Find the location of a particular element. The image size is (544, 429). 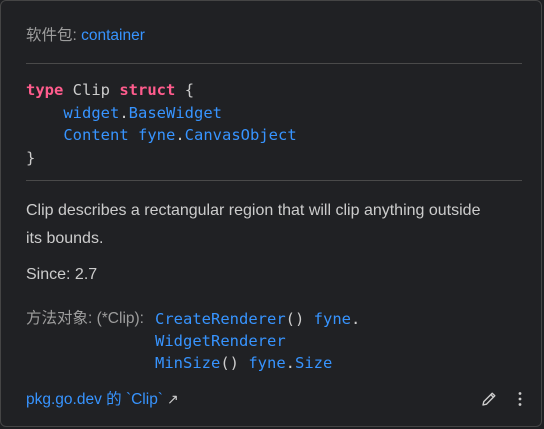

open-brace: { is located at coordinates (189, 90).